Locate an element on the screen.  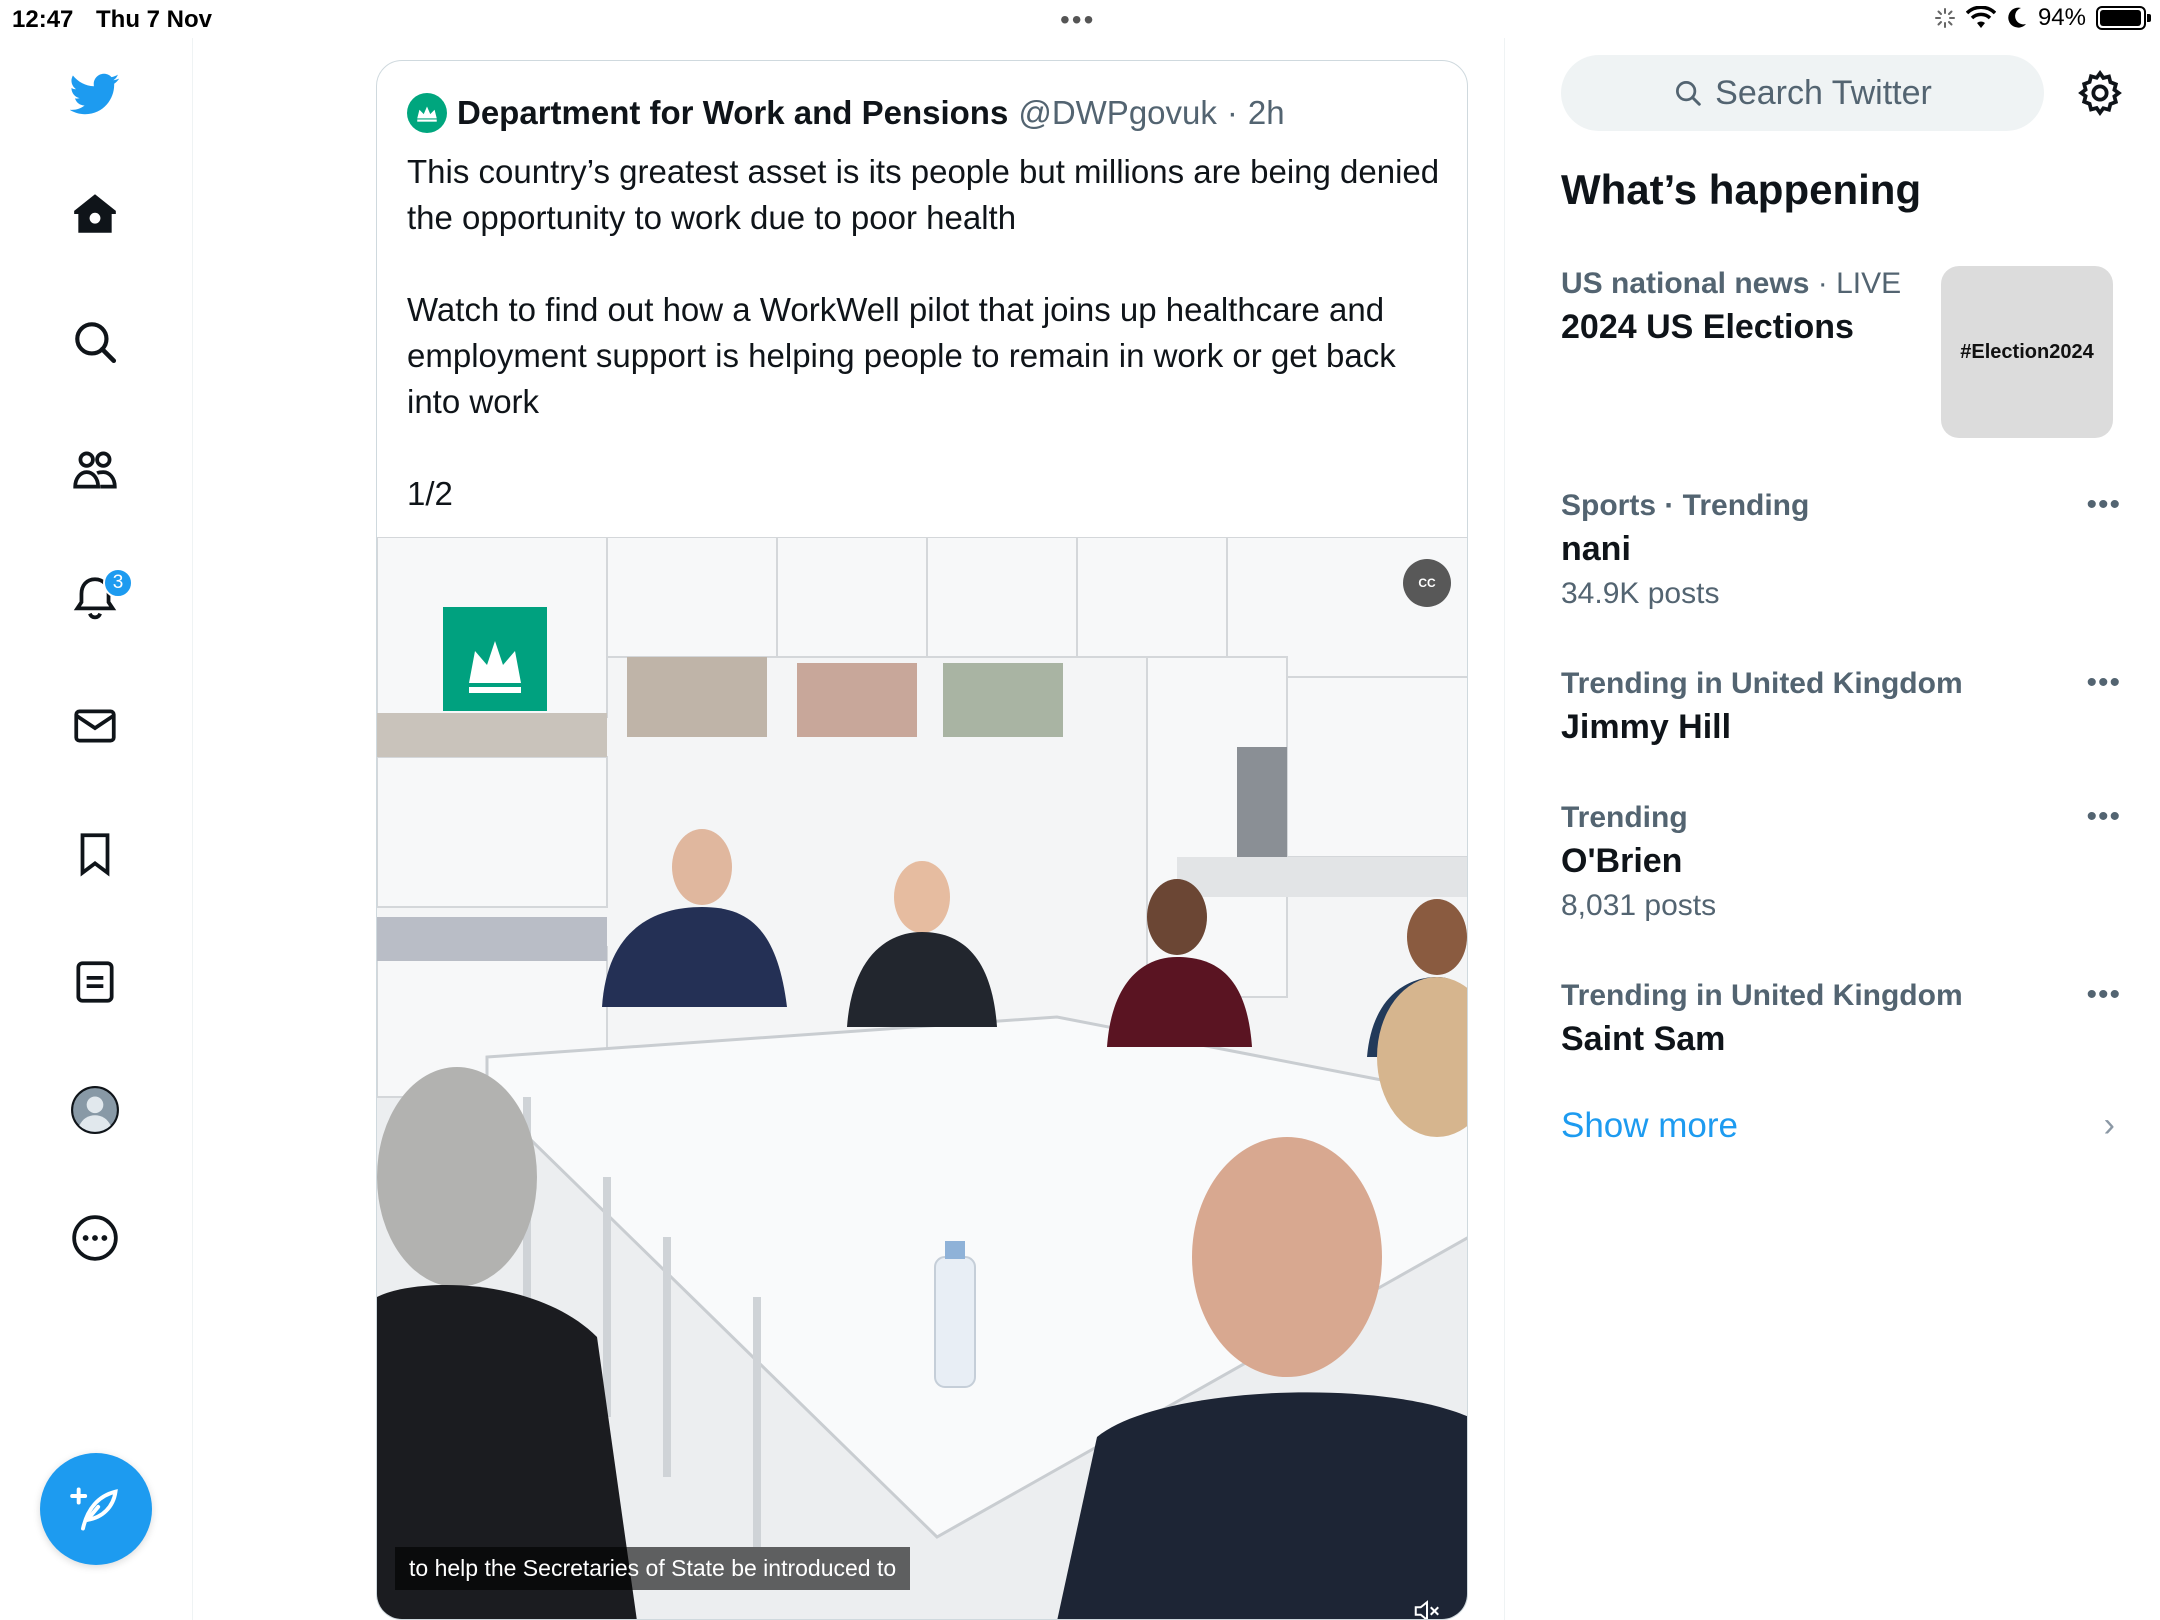
trend-name: O'Brien is located at coordinates (1622, 861).